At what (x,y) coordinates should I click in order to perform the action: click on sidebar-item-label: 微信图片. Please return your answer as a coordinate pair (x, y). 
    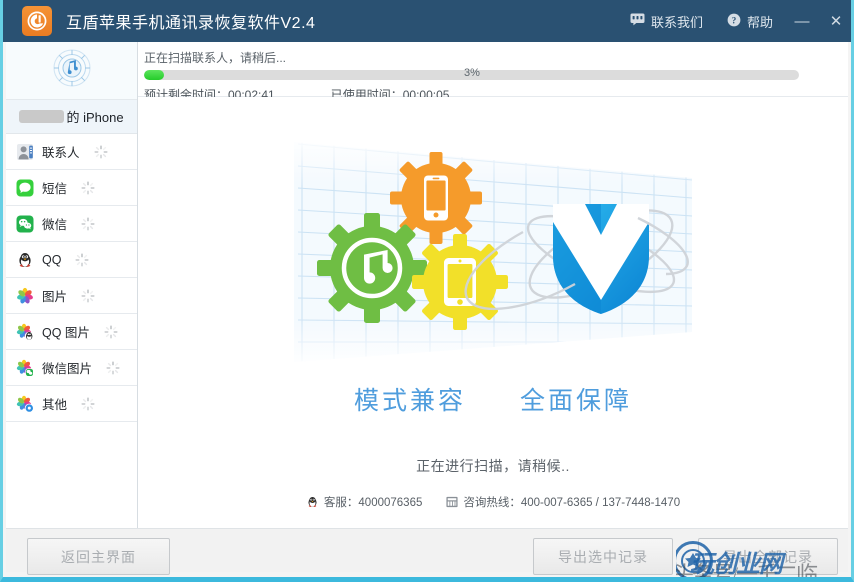
    Looking at the image, I should click on (67, 369).